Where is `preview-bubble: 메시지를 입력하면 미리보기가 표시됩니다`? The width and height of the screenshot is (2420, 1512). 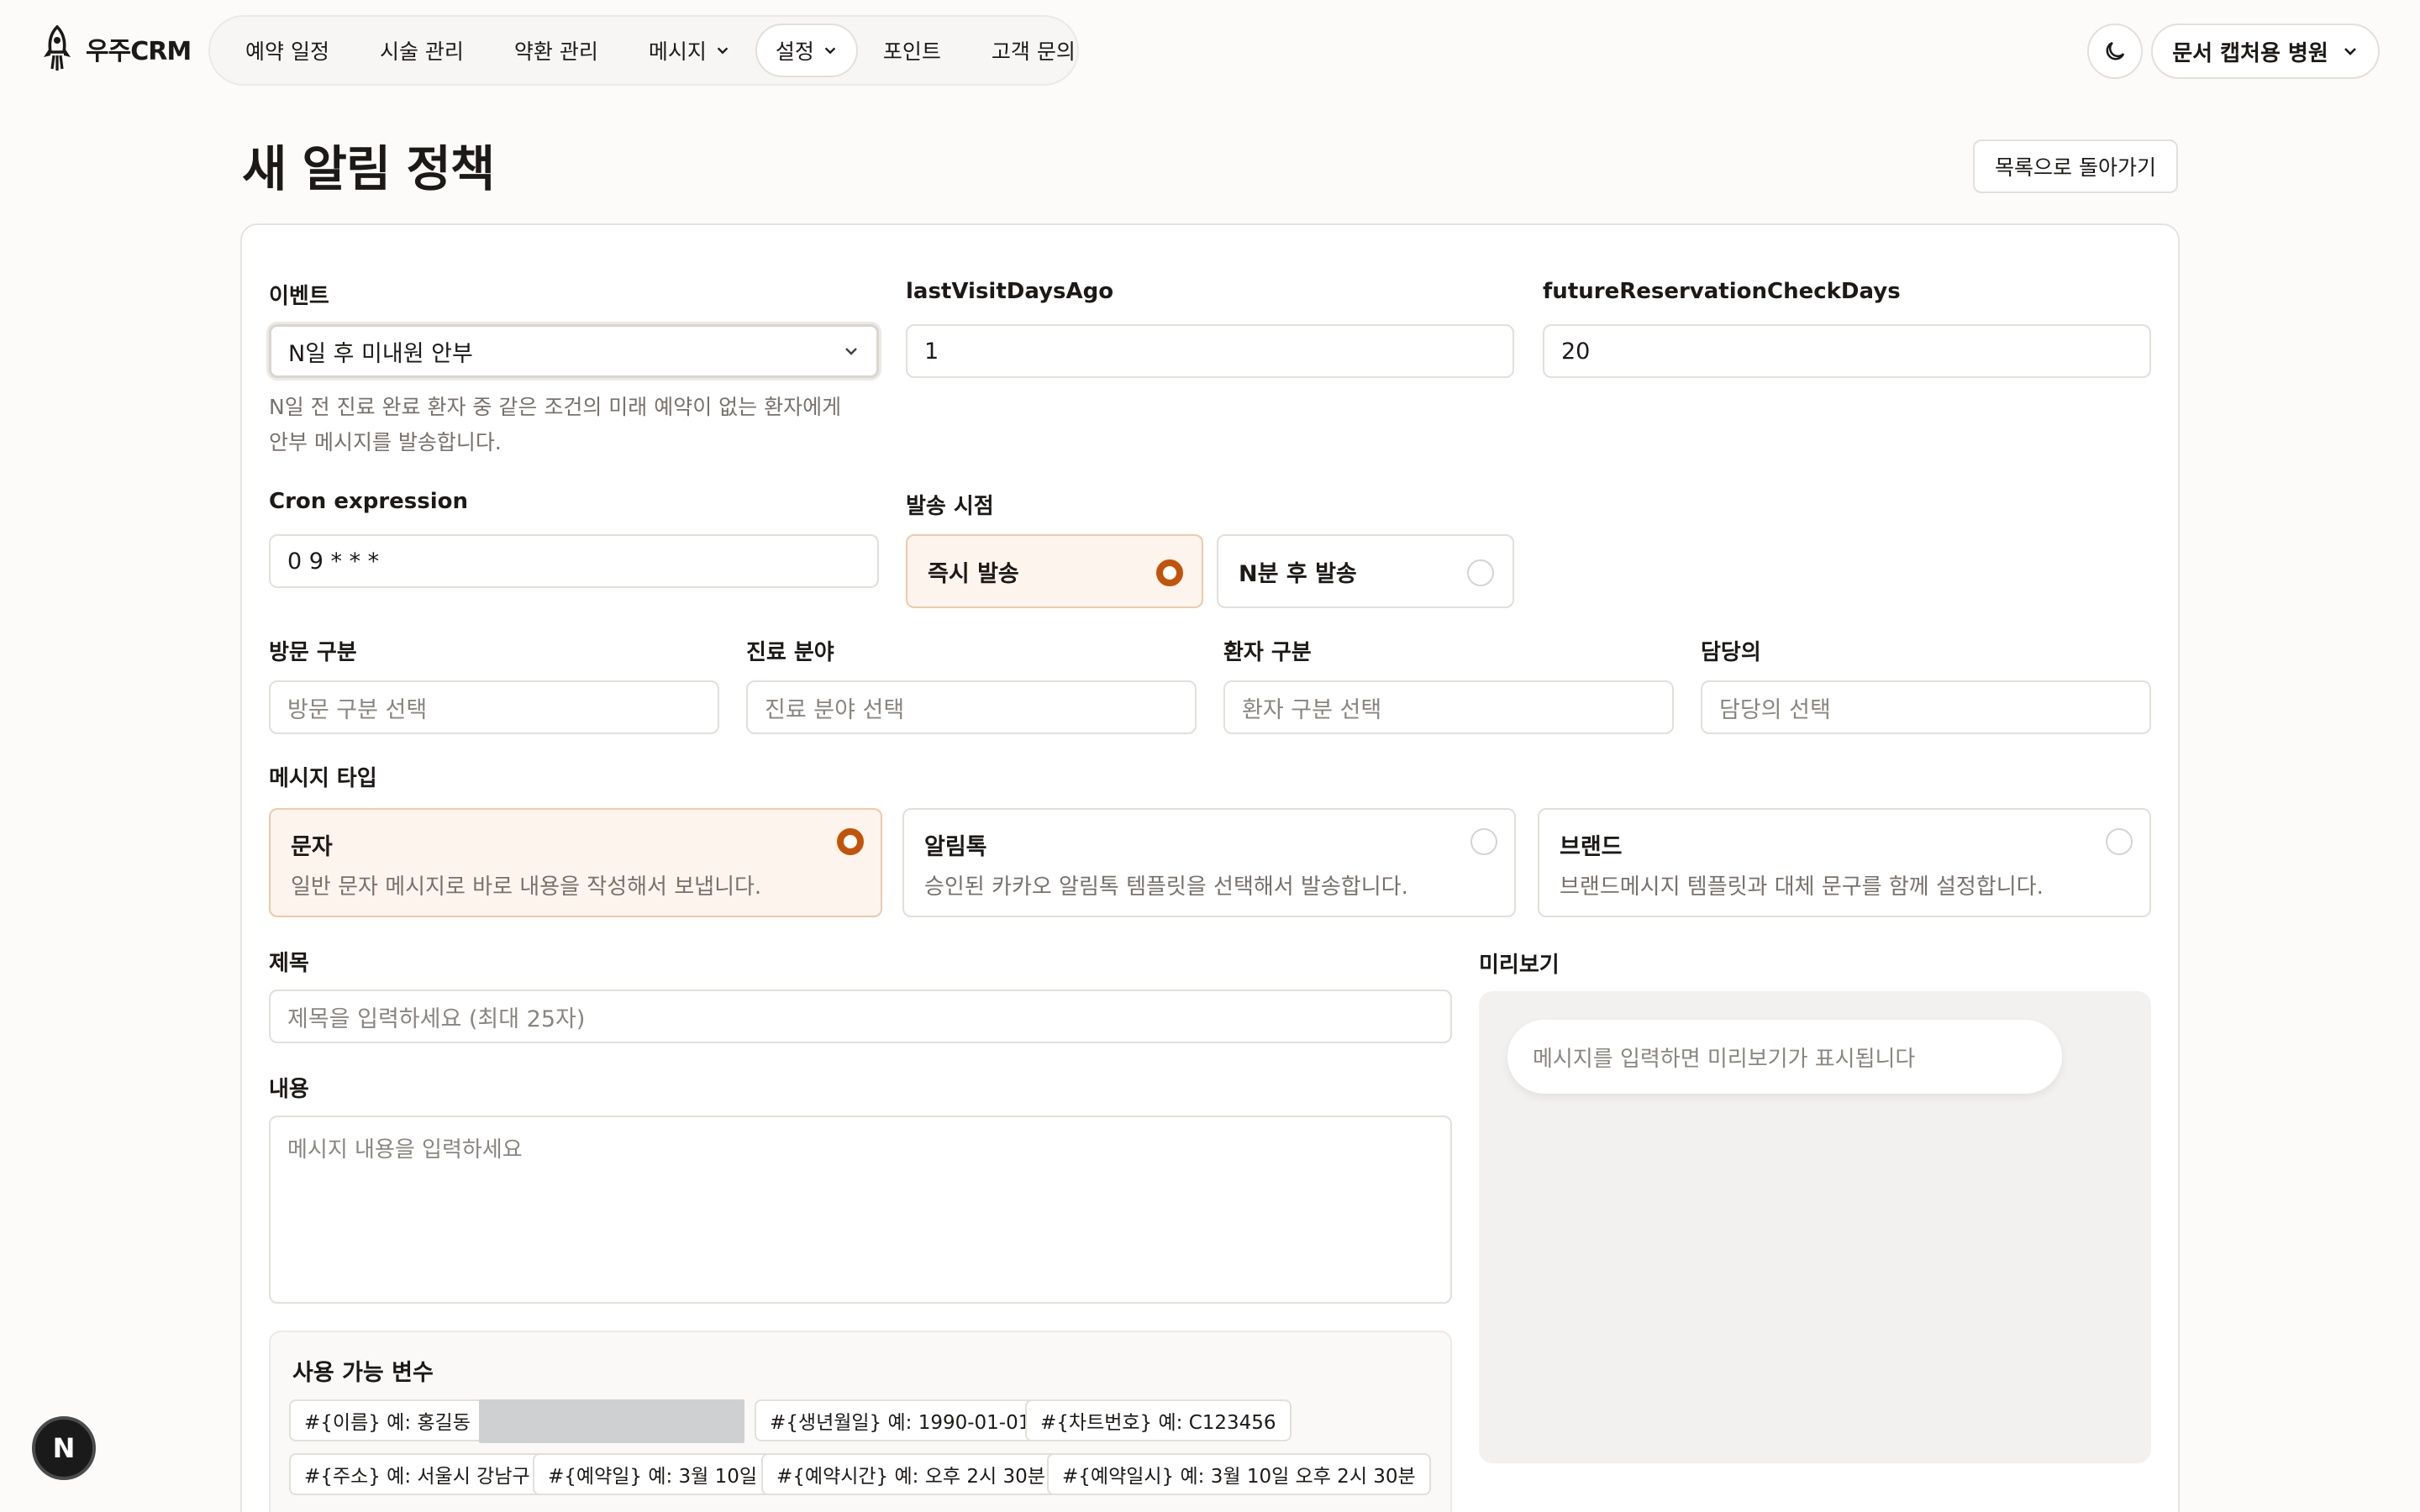
preview-bubble: 메시지를 입력하면 미리보기가 표시됩니다 is located at coordinates (1785, 1057).